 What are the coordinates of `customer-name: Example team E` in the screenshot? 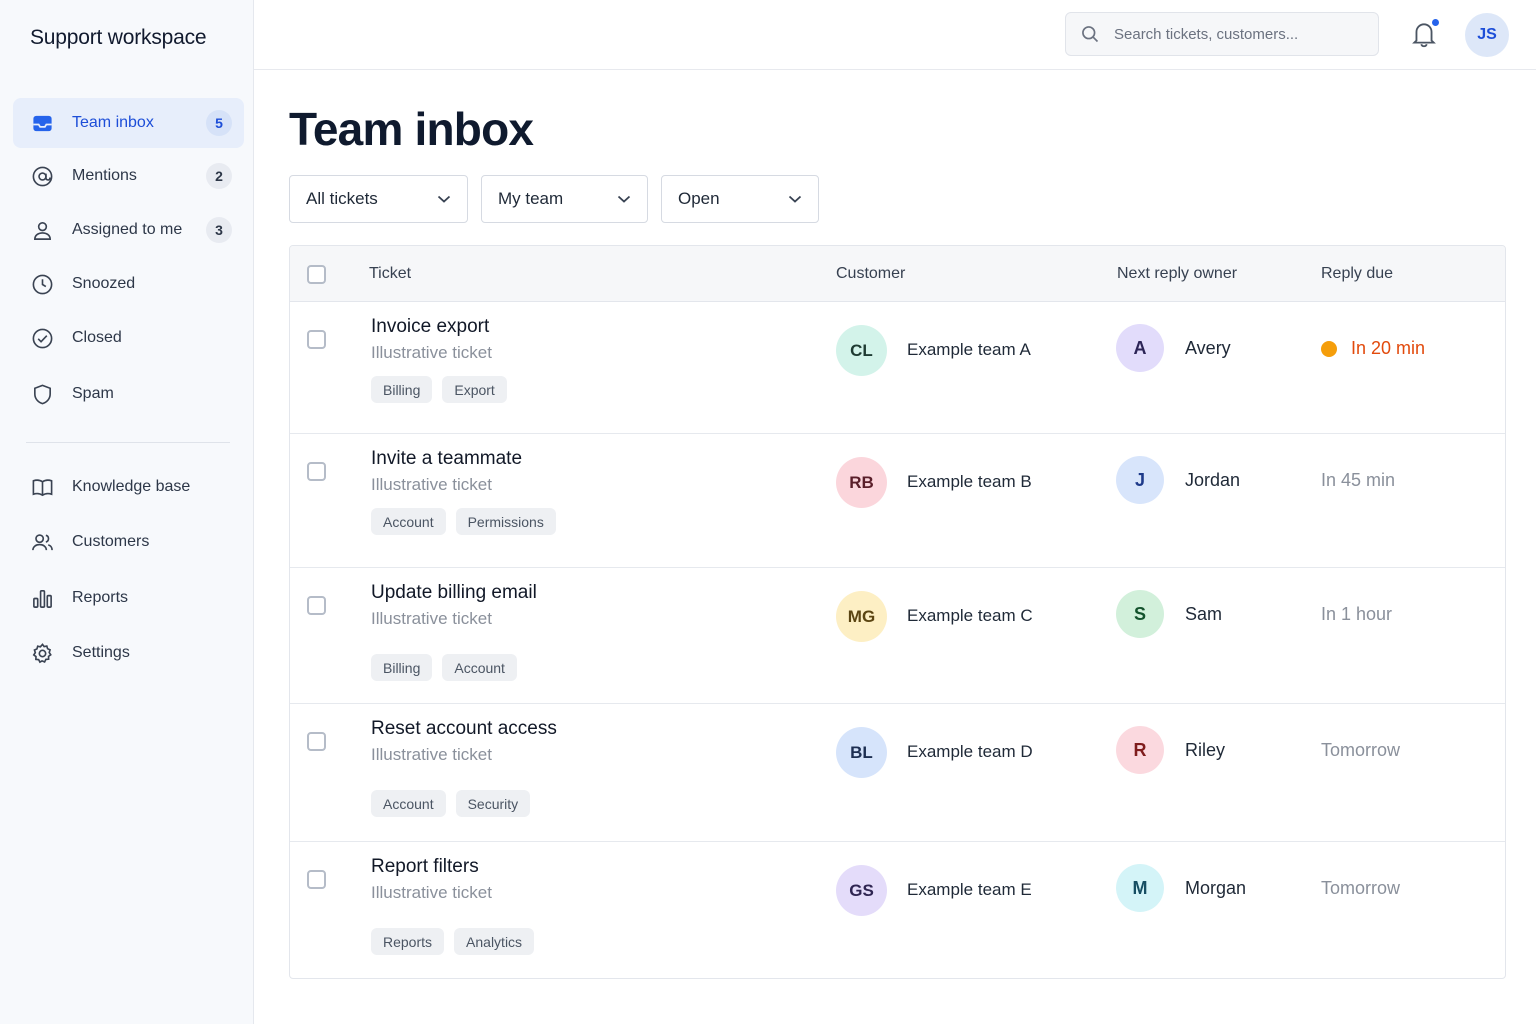 It's located at (969, 890).